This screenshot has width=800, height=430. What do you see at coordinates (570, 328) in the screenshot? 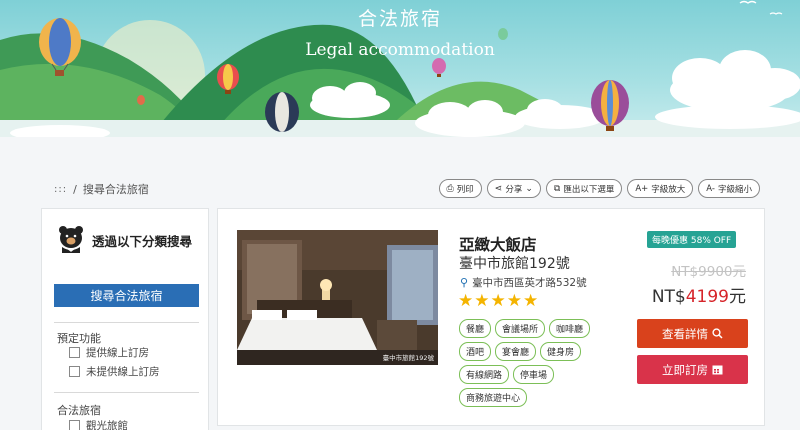
I see `amenity-tag: 咖啡廳` at bounding box center [570, 328].